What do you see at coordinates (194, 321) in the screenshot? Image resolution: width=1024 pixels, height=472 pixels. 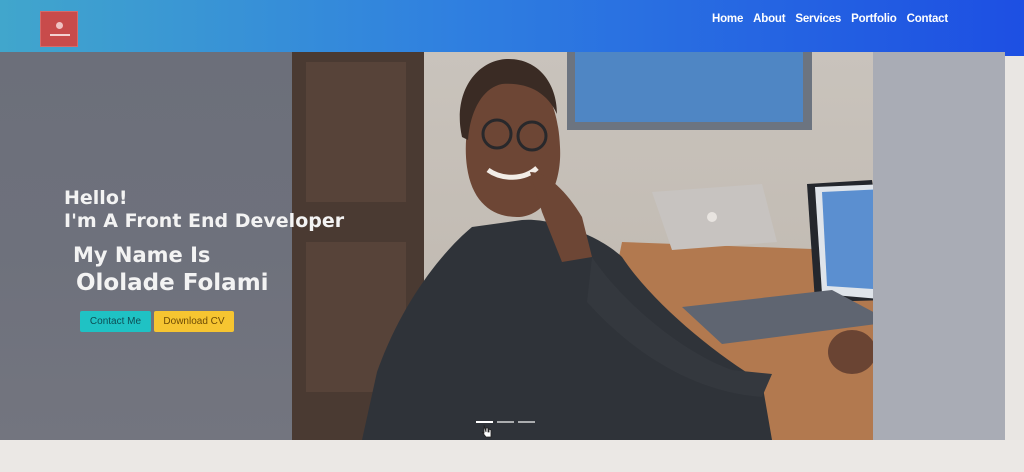 I see `download-cv-button: Download CV` at bounding box center [194, 321].